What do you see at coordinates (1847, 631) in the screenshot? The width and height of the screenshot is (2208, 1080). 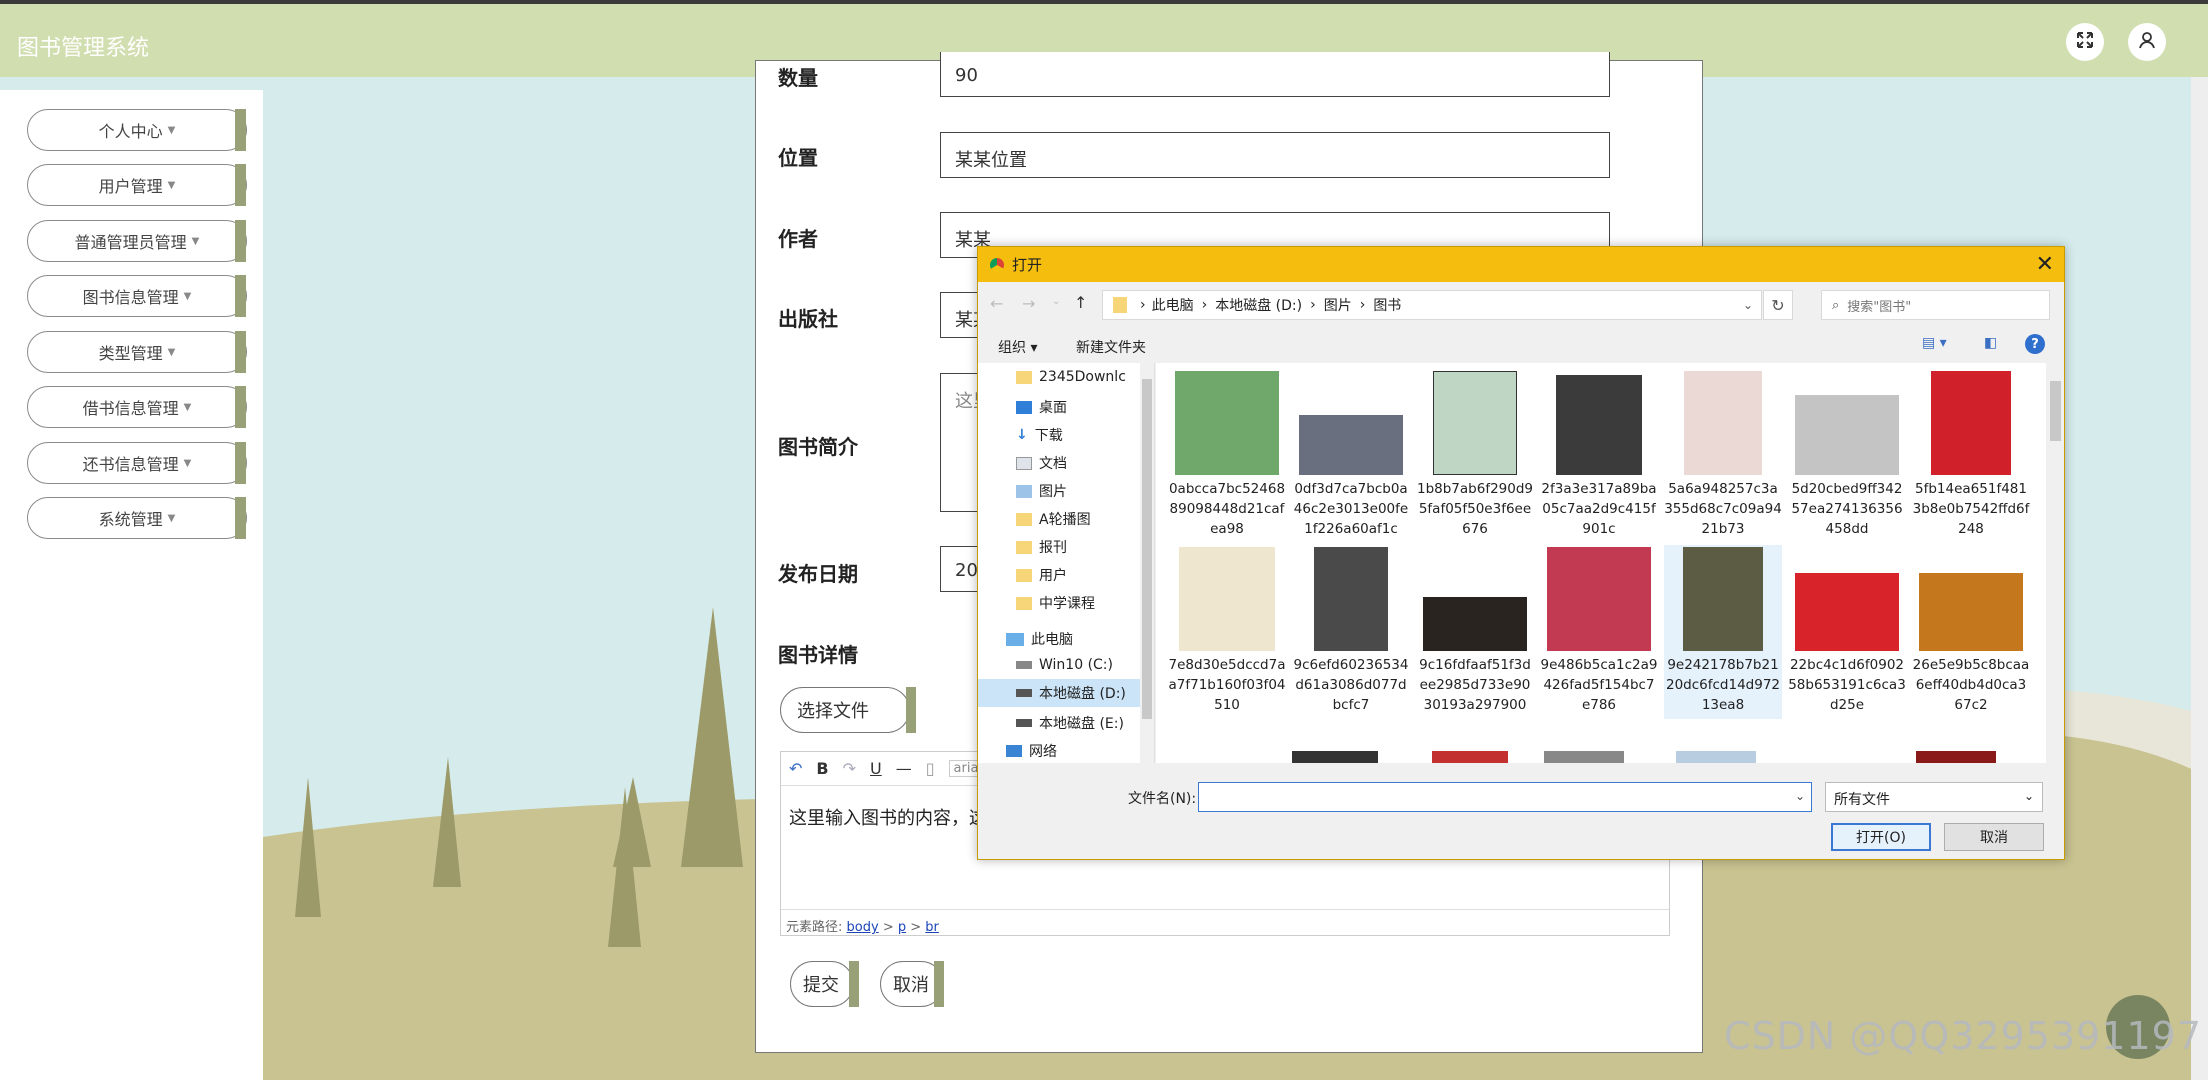 I see `file-item: 22bc4c1d6f090258b653191c6ca3d25e` at bounding box center [1847, 631].